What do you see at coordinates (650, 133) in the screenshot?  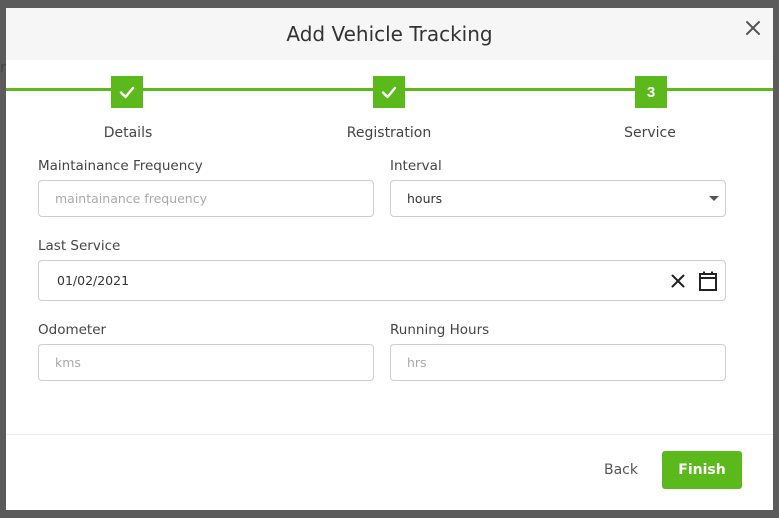 I see `step-service-label: Service` at bounding box center [650, 133].